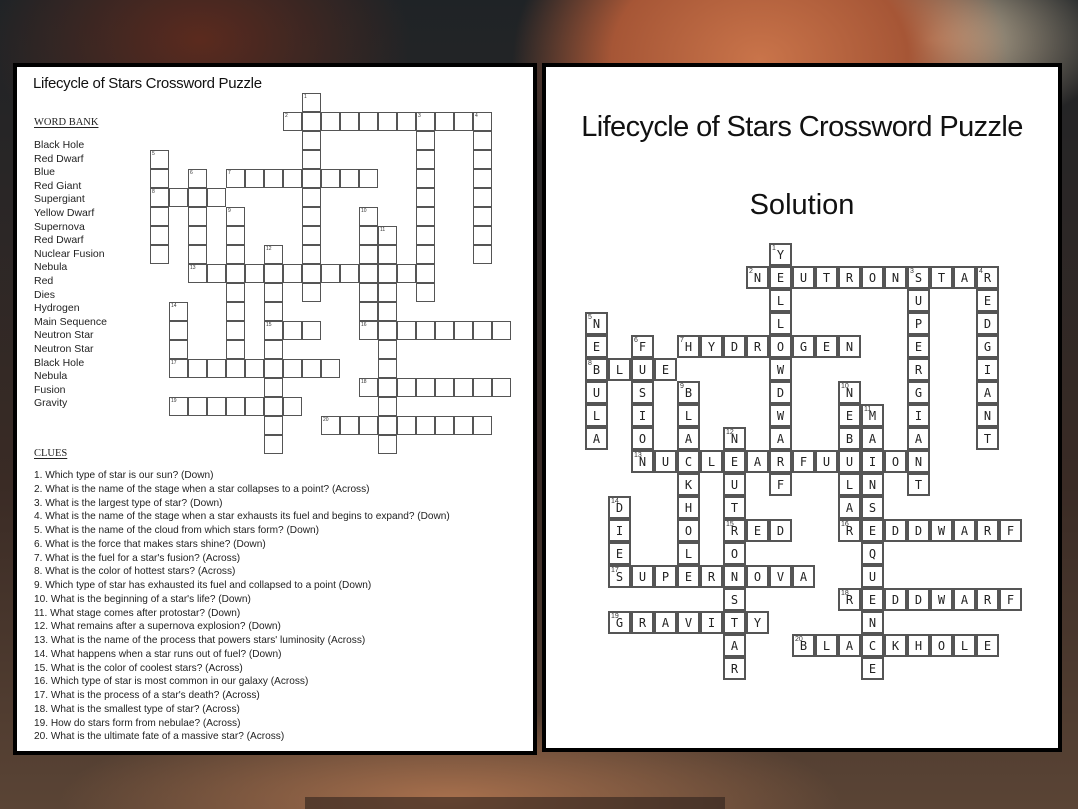  I want to click on crossword-cell: 20, so click(330, 425).